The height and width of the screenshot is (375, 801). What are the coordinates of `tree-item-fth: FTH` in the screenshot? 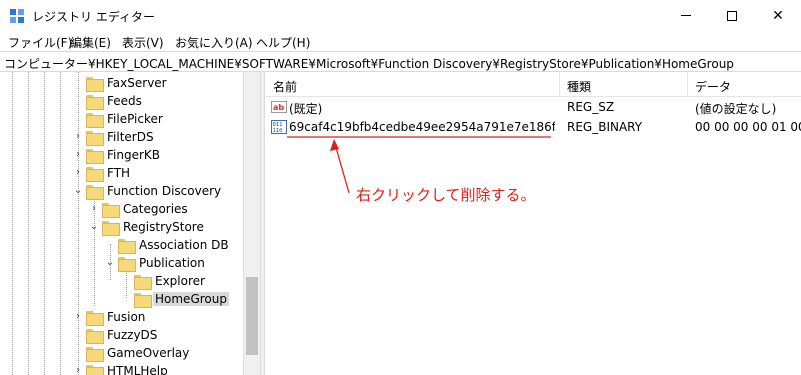 It's located at (109, 173).